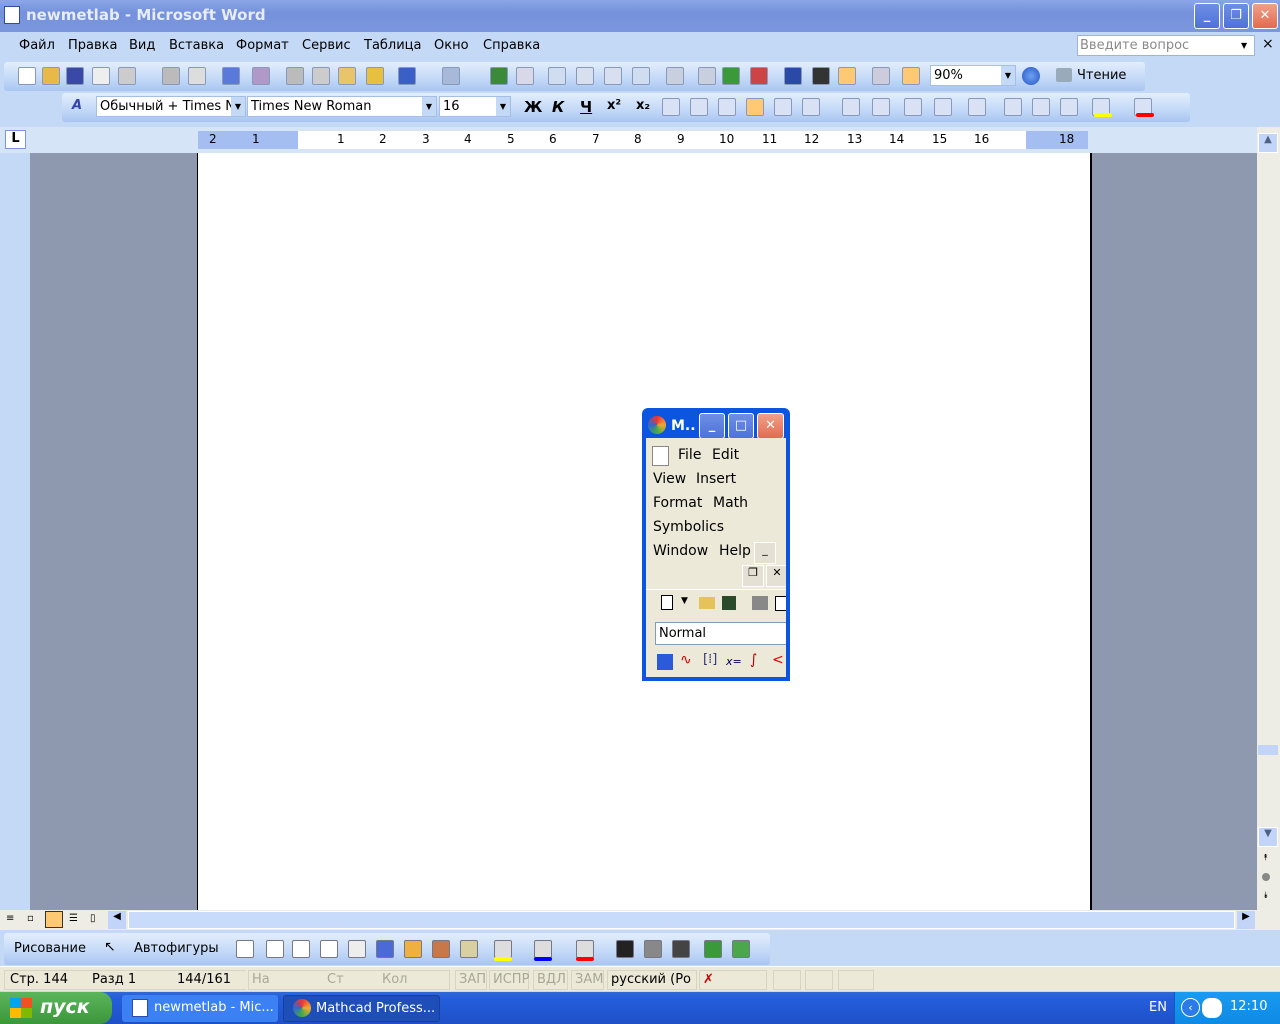 The image size is (1280, 1024). Describe the element at coordinates (780, 603) in the screenshot. I see `print-preview-icon` at that location.